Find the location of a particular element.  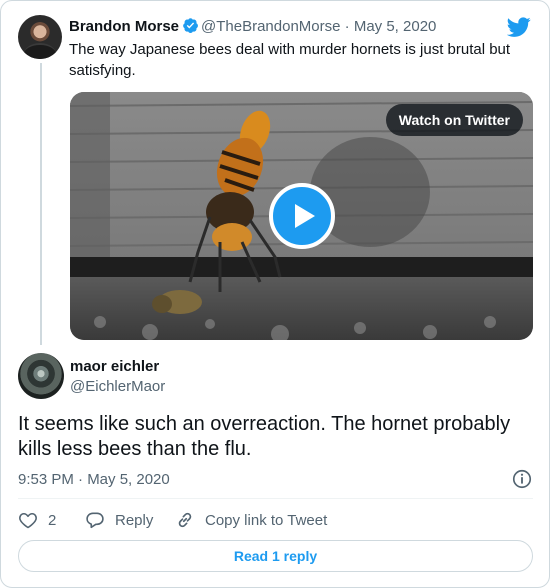

info-icon is located at coordinates (522, 479).